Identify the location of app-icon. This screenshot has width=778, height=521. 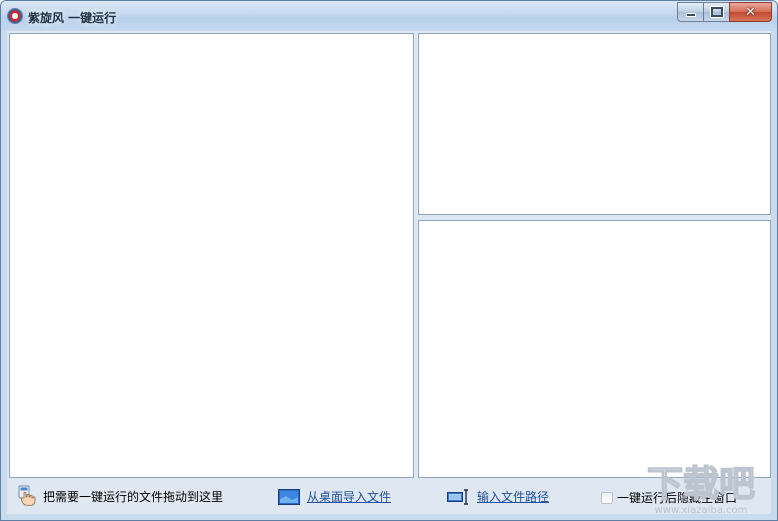
(15, 16).